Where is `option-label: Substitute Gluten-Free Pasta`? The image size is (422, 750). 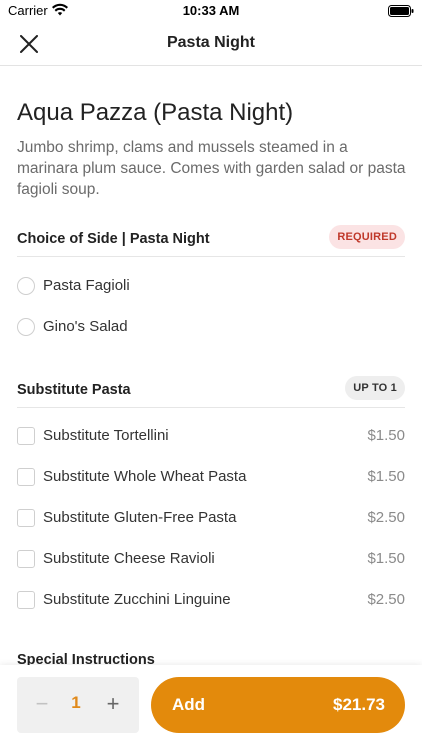
option-label: Substitute Gluten-Free Pasta is located at coordinates (140, 517).